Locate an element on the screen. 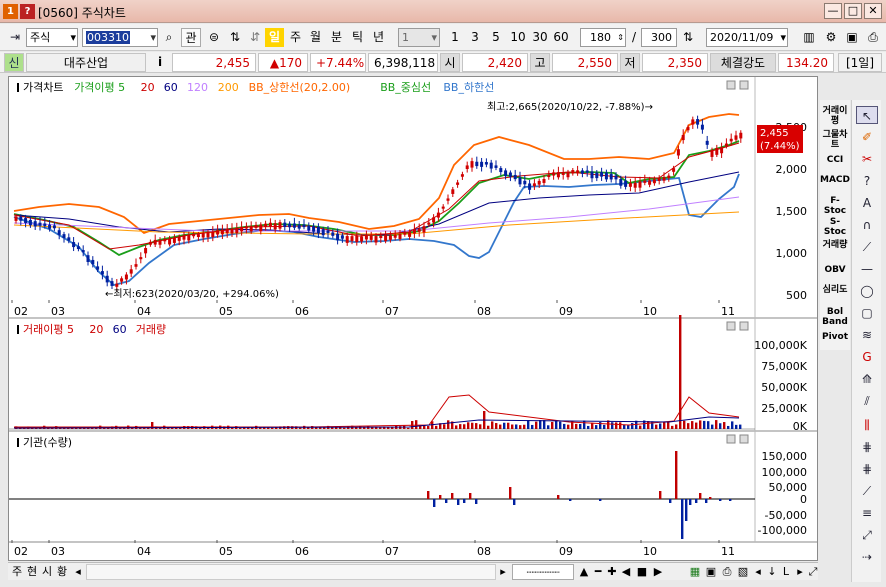  gear-icon: ⚙ is located at coordinates (831, 37).